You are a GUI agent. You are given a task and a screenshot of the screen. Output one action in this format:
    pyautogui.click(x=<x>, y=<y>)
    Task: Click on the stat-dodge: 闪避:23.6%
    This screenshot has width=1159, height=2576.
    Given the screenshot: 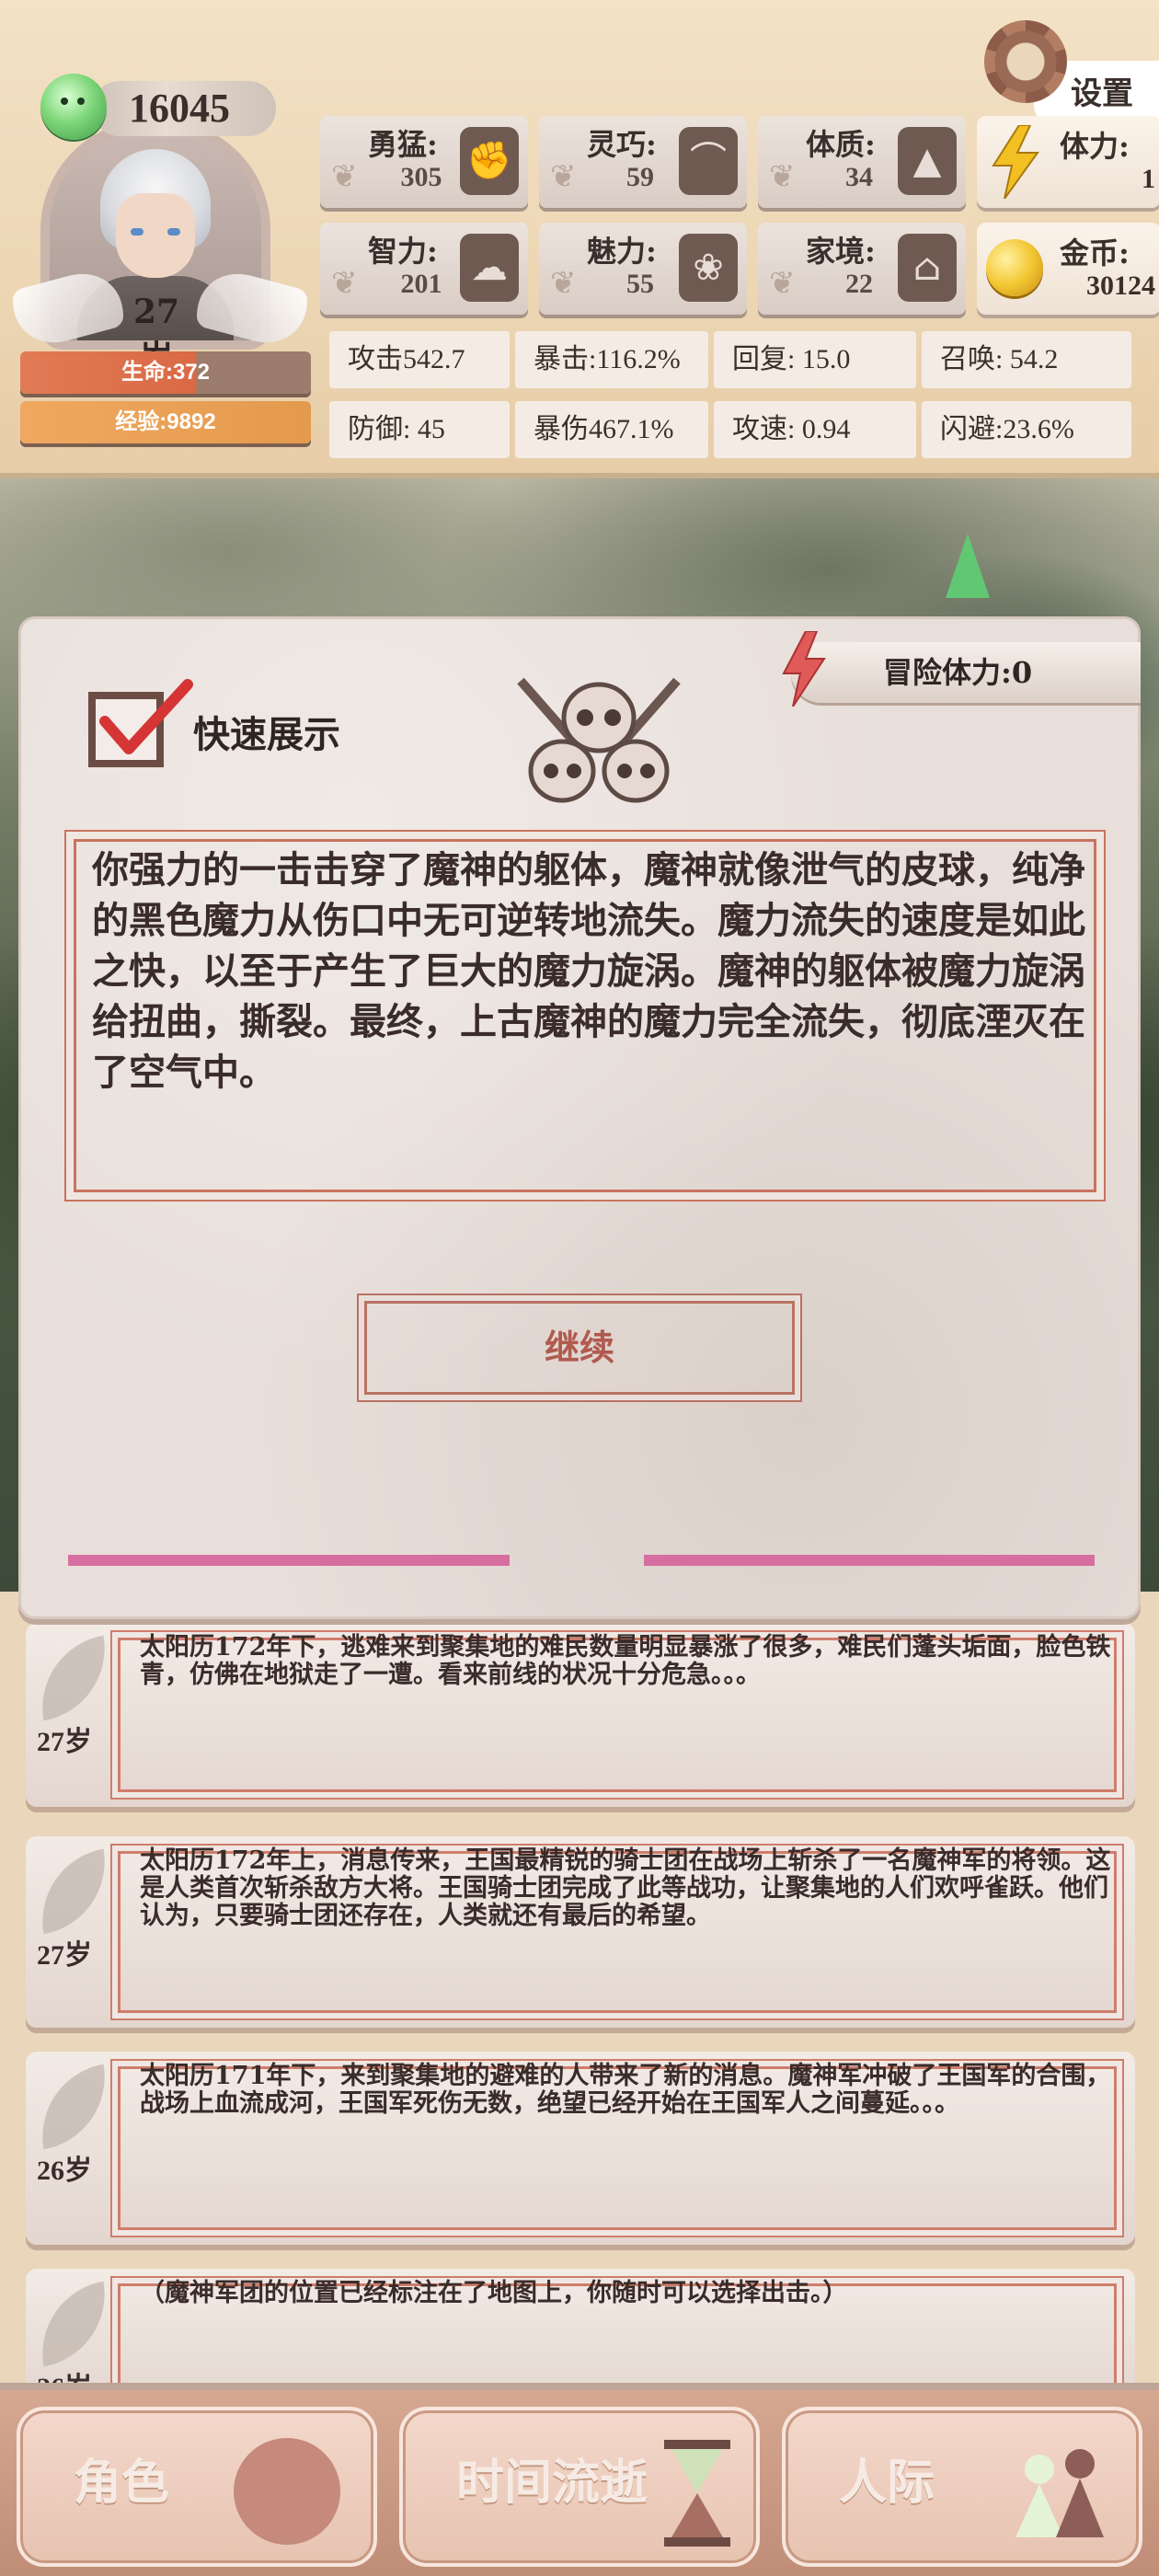 What is the action you would take?
    pyautogui.click(x=1026, y=429)
    